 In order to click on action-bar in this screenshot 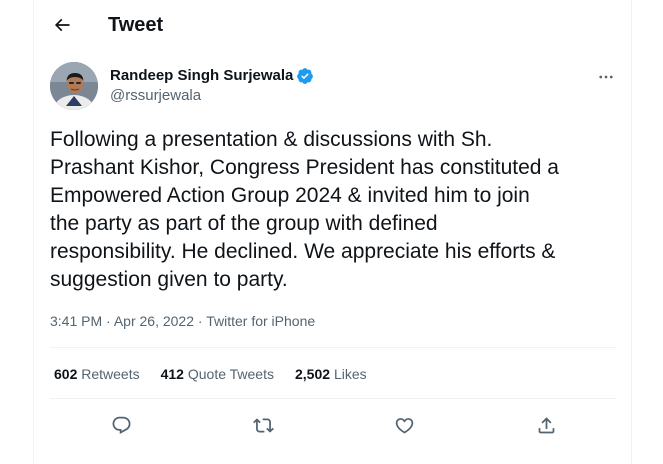, I will do `click(332, 425)`.